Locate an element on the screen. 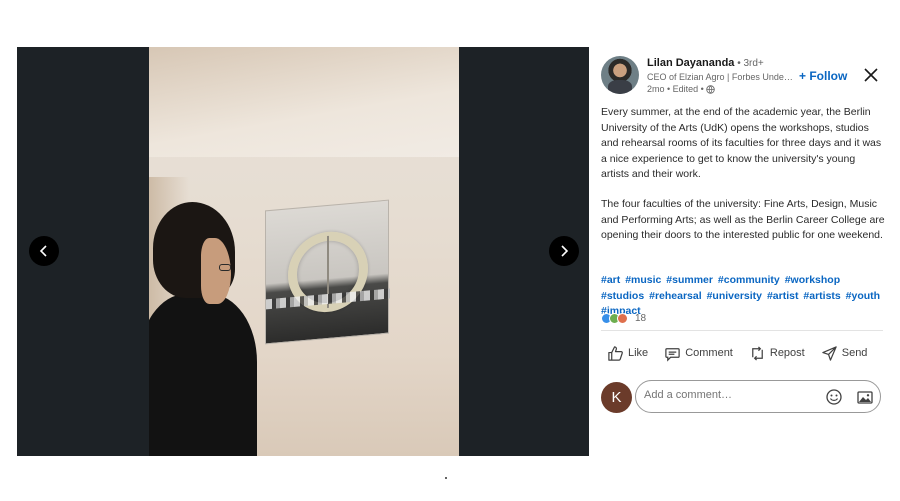 The image size is (900, 501). comment-icon is located at coordinates (672, 354).